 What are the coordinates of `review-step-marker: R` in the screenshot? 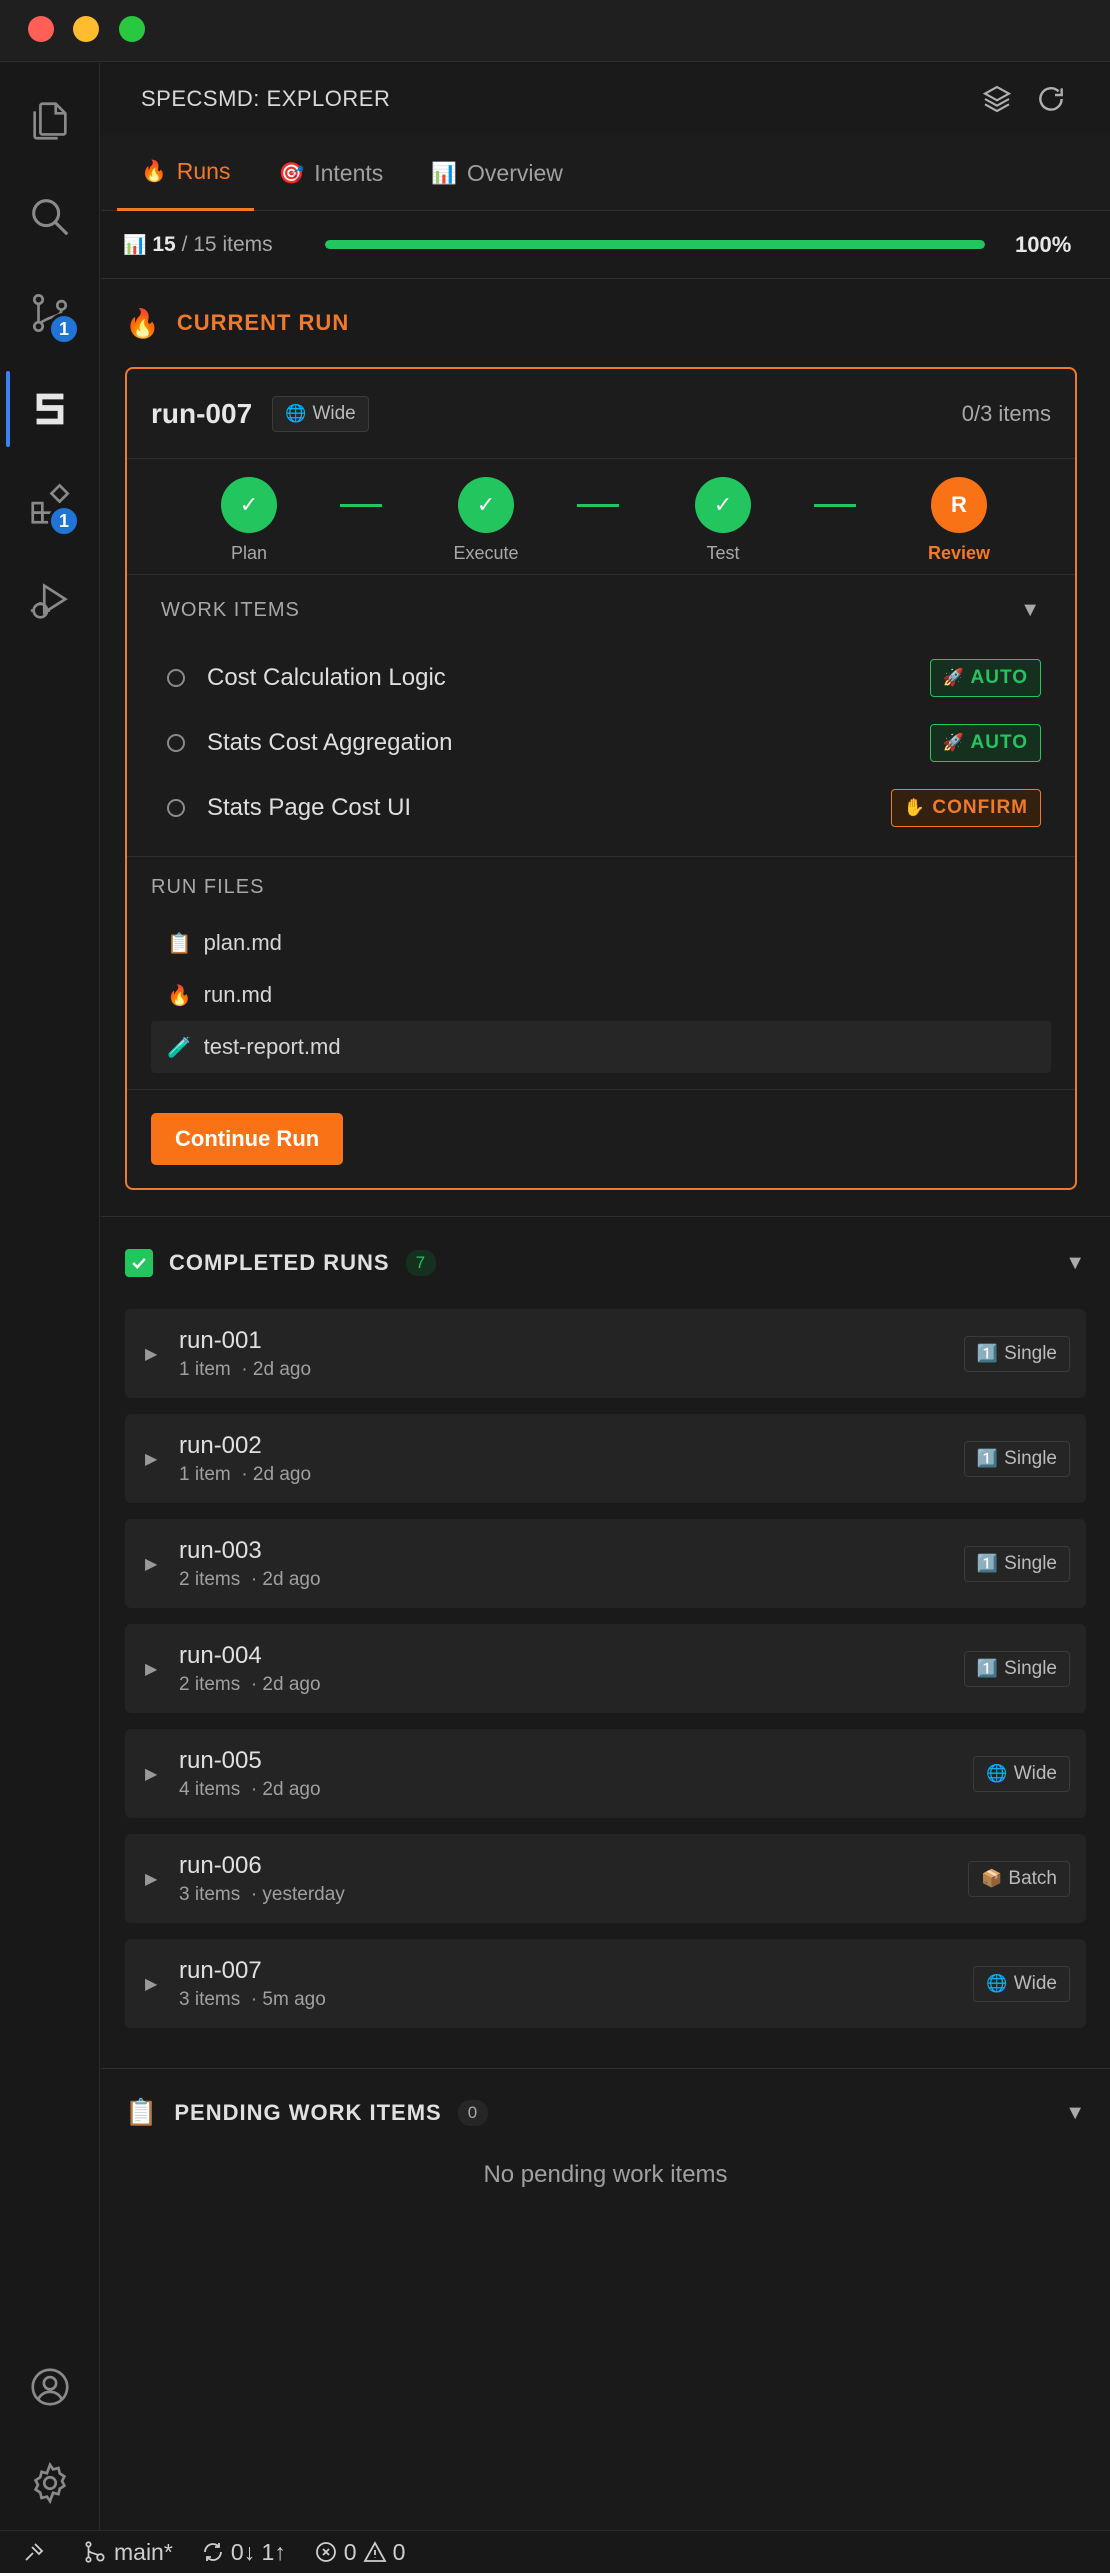 It's located at (959, 505).